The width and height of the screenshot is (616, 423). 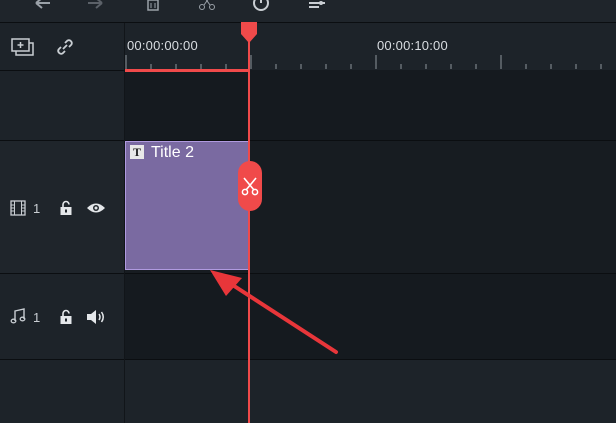 I want to click on delete-icon, so click(x=153, y=6).